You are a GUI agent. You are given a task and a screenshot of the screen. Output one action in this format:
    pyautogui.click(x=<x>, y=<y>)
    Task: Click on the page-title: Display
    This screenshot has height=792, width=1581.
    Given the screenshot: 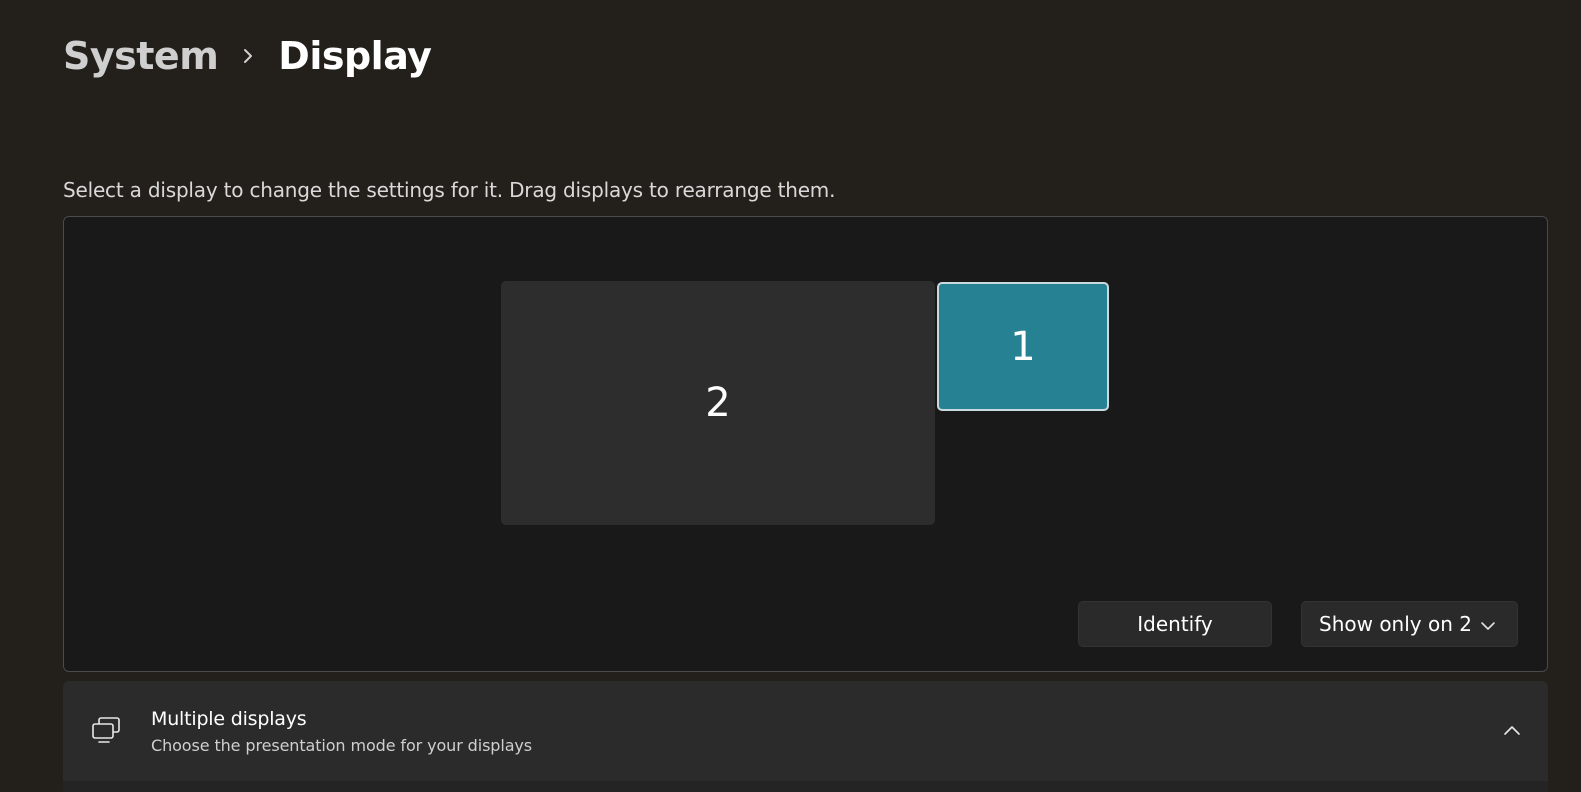 What is the action you would take?
    pyautogui.click(x=355, y=56)
    